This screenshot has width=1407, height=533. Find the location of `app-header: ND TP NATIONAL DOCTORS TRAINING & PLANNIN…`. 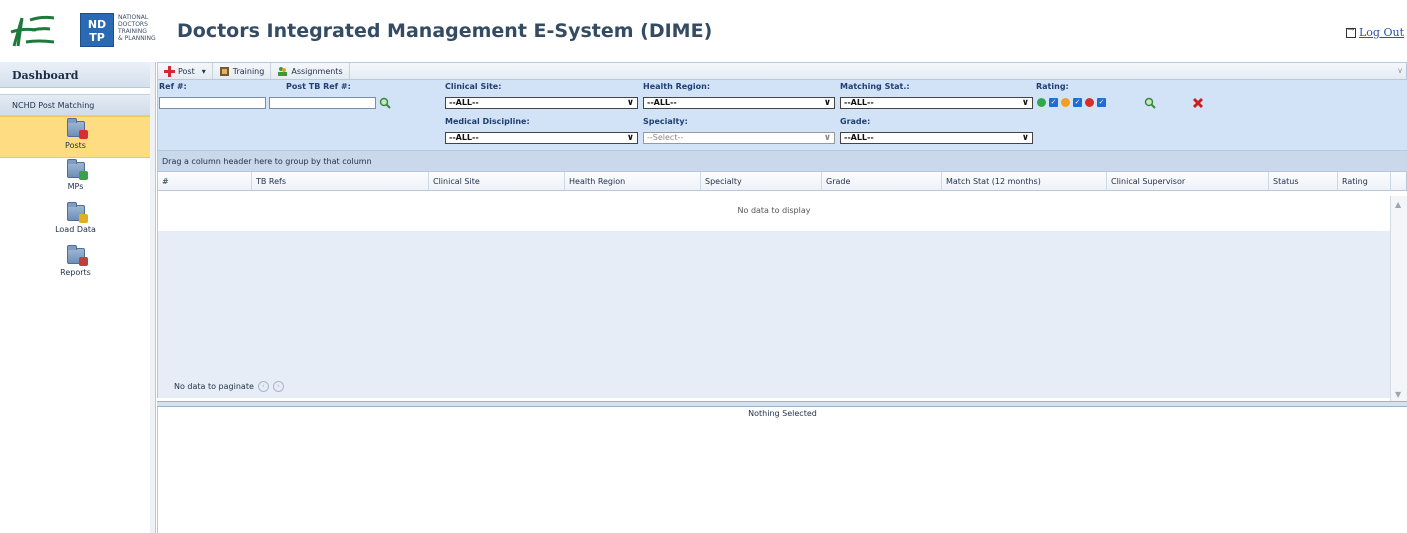

app-header: ND TP NATIONAL DOCTORS TRAINING & PLANNIN… is located at coordinates (703, 31).